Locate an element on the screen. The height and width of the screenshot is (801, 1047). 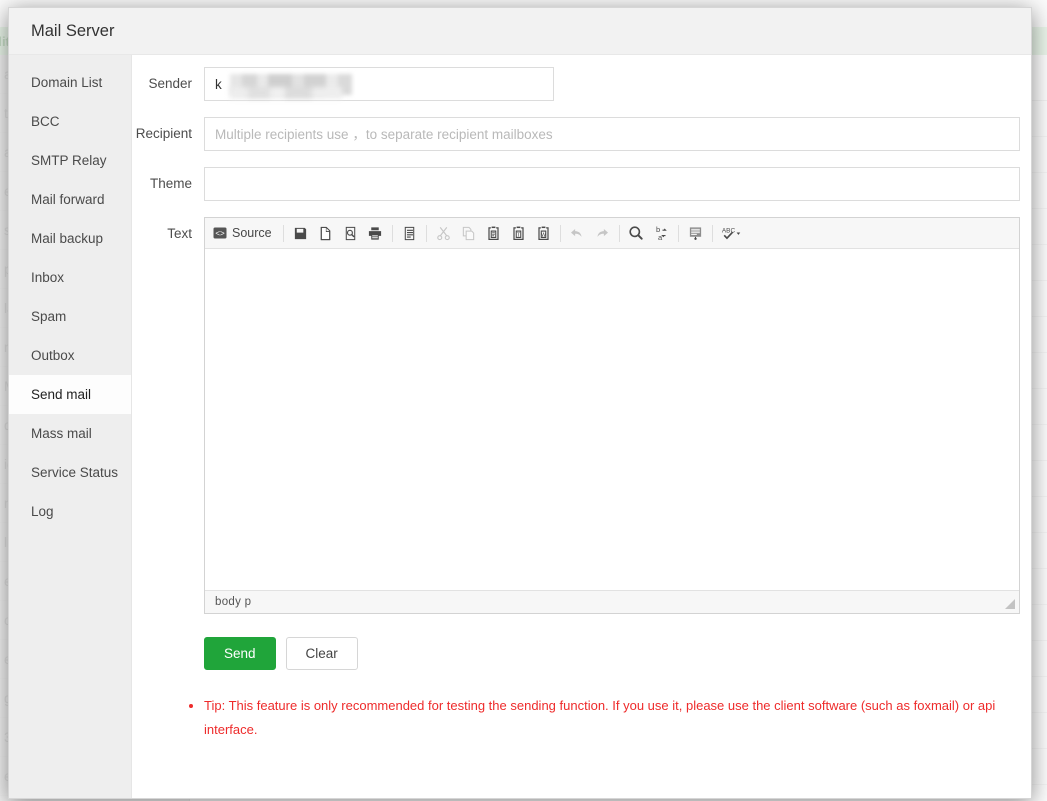
sidebar-item-inbox: Inbox is located at coordinates (70, 277).